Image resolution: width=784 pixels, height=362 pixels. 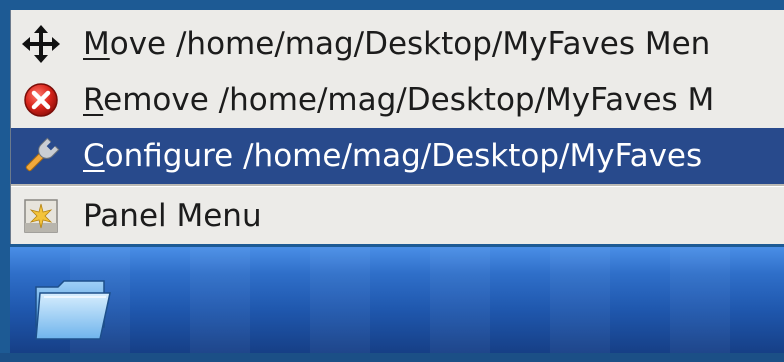 I want to click on panel-menu-icon, so click(x=41, y=216).